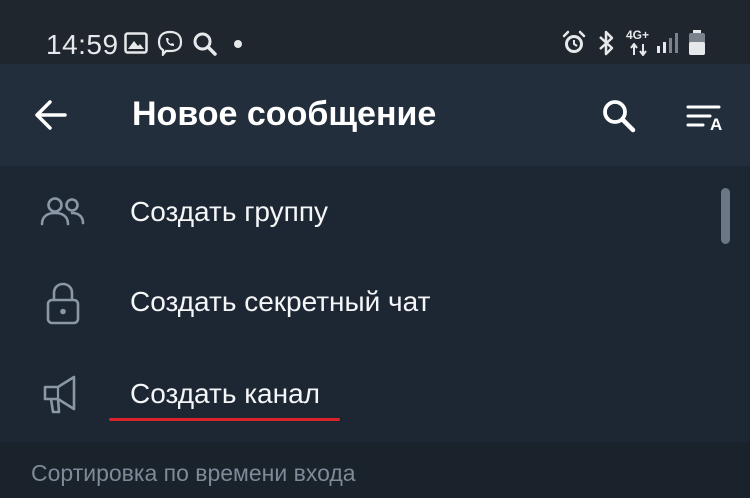 The image size is (750, 498). Describe the element at coordinates (280, 301) in the screenshot. I see `create-secret-chat-label: Создать секретный чат` at that location.